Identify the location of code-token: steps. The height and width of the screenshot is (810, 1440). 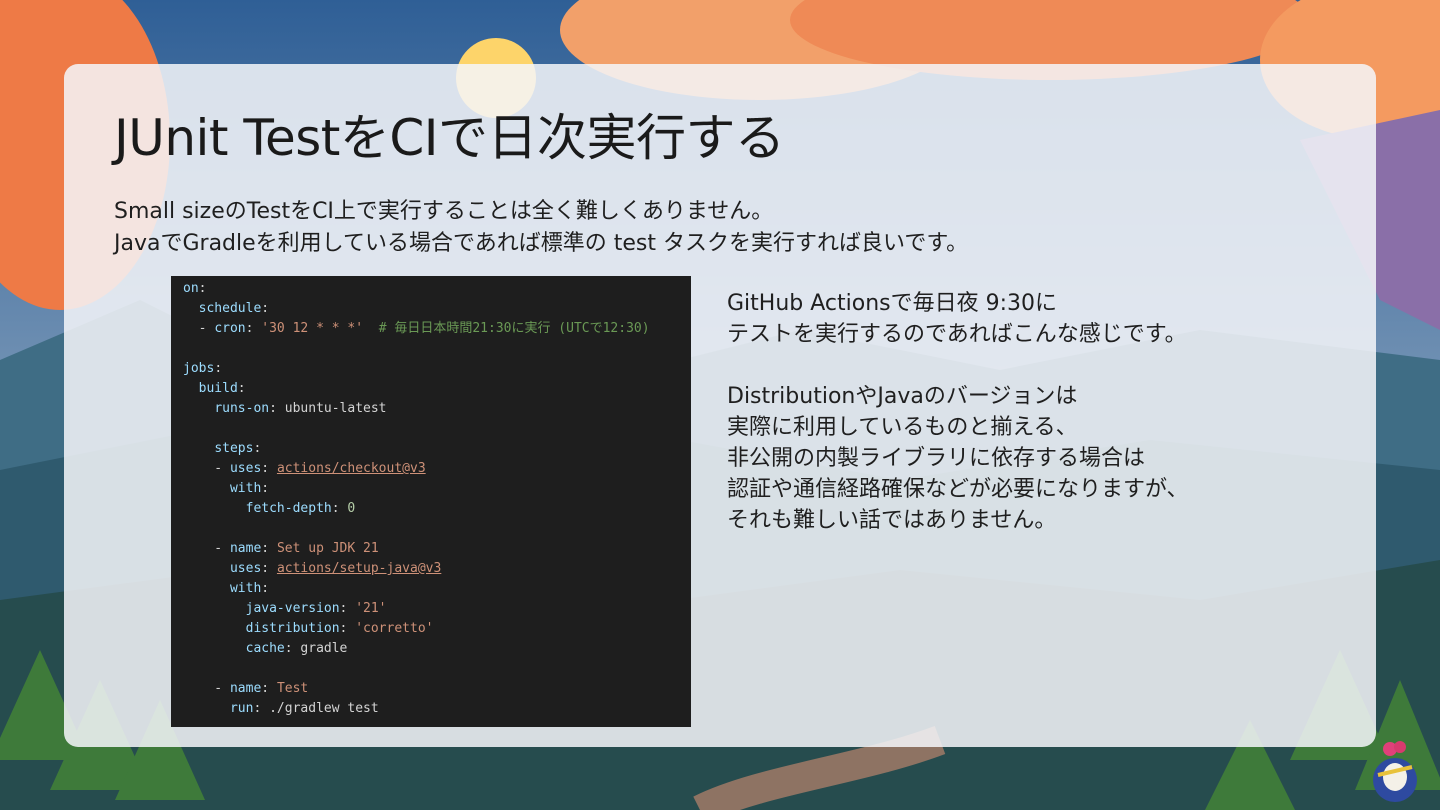
(234, 448).